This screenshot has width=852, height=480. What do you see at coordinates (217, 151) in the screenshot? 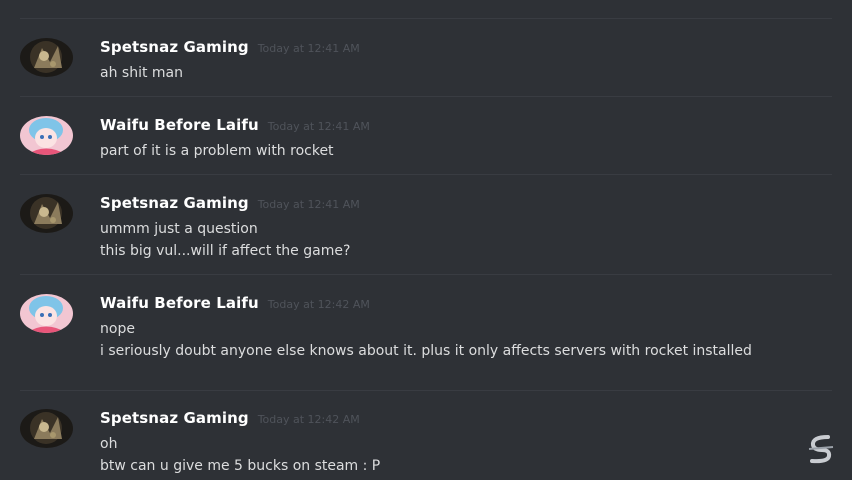
I see `message-text: part of it is a problem with rocket` at bounding box center [217, 151].